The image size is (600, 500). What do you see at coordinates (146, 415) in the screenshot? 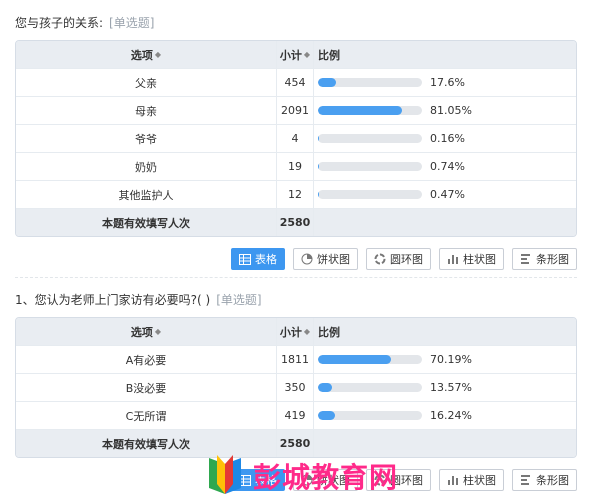
I see `option-label: C无所谓` at bounding box center [146, 415].